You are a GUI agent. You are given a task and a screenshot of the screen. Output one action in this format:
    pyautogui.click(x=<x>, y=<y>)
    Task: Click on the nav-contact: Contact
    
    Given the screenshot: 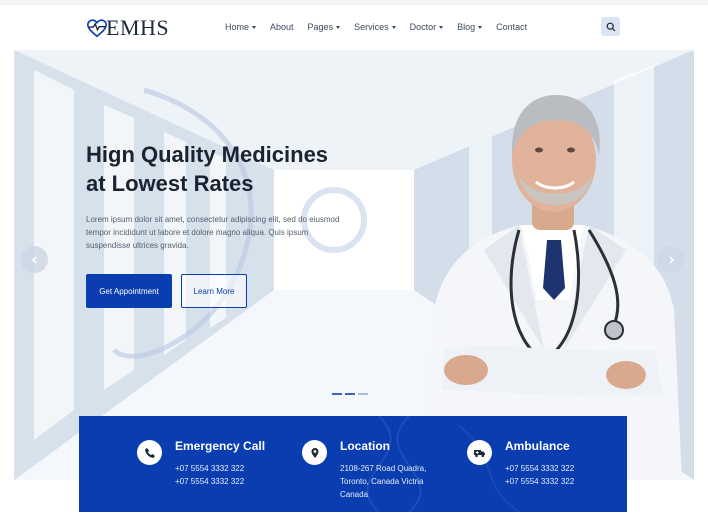 What is the action you would take?
    pyautogui.click(x=511, y=27)
    